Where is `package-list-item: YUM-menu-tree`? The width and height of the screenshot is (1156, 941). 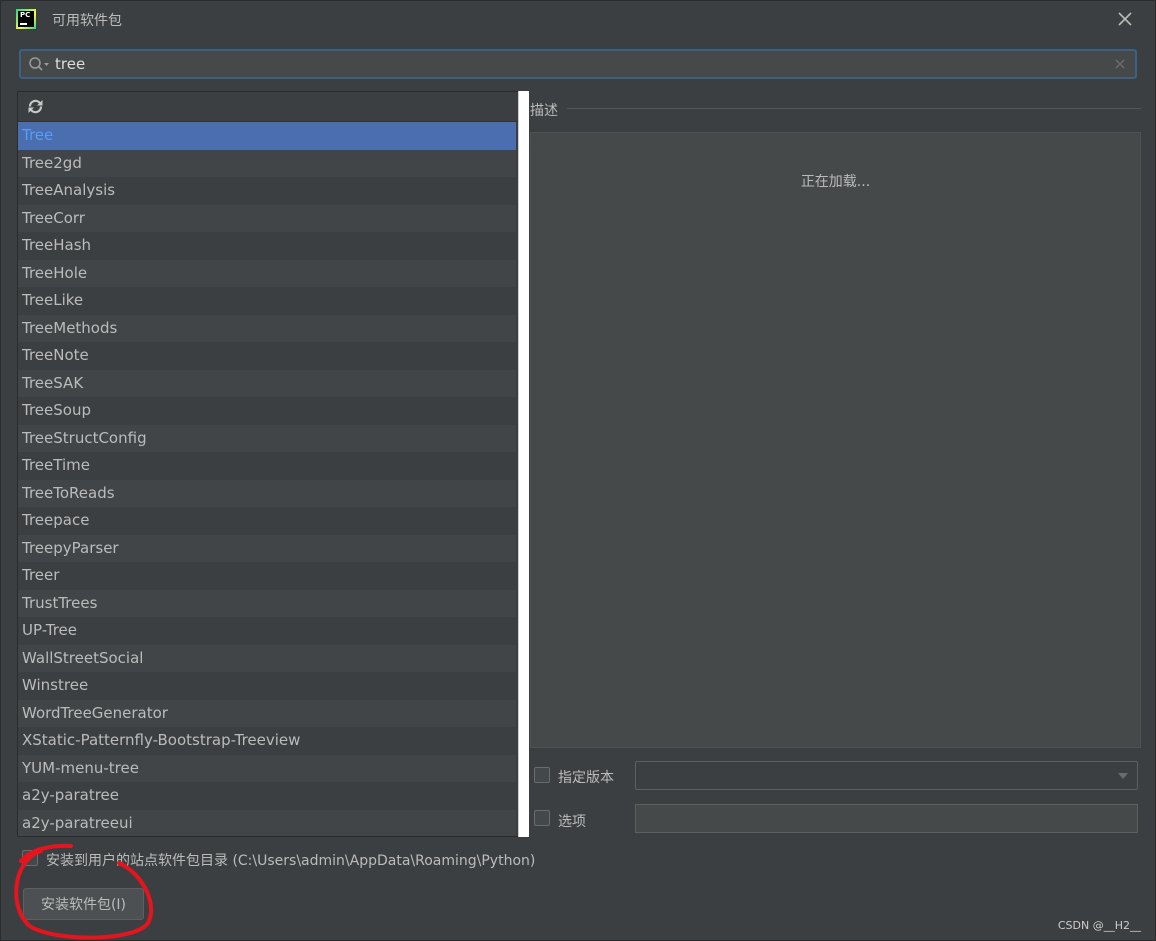
package-list-item: YUM-menu-tree is located at coordinates (267, 768).